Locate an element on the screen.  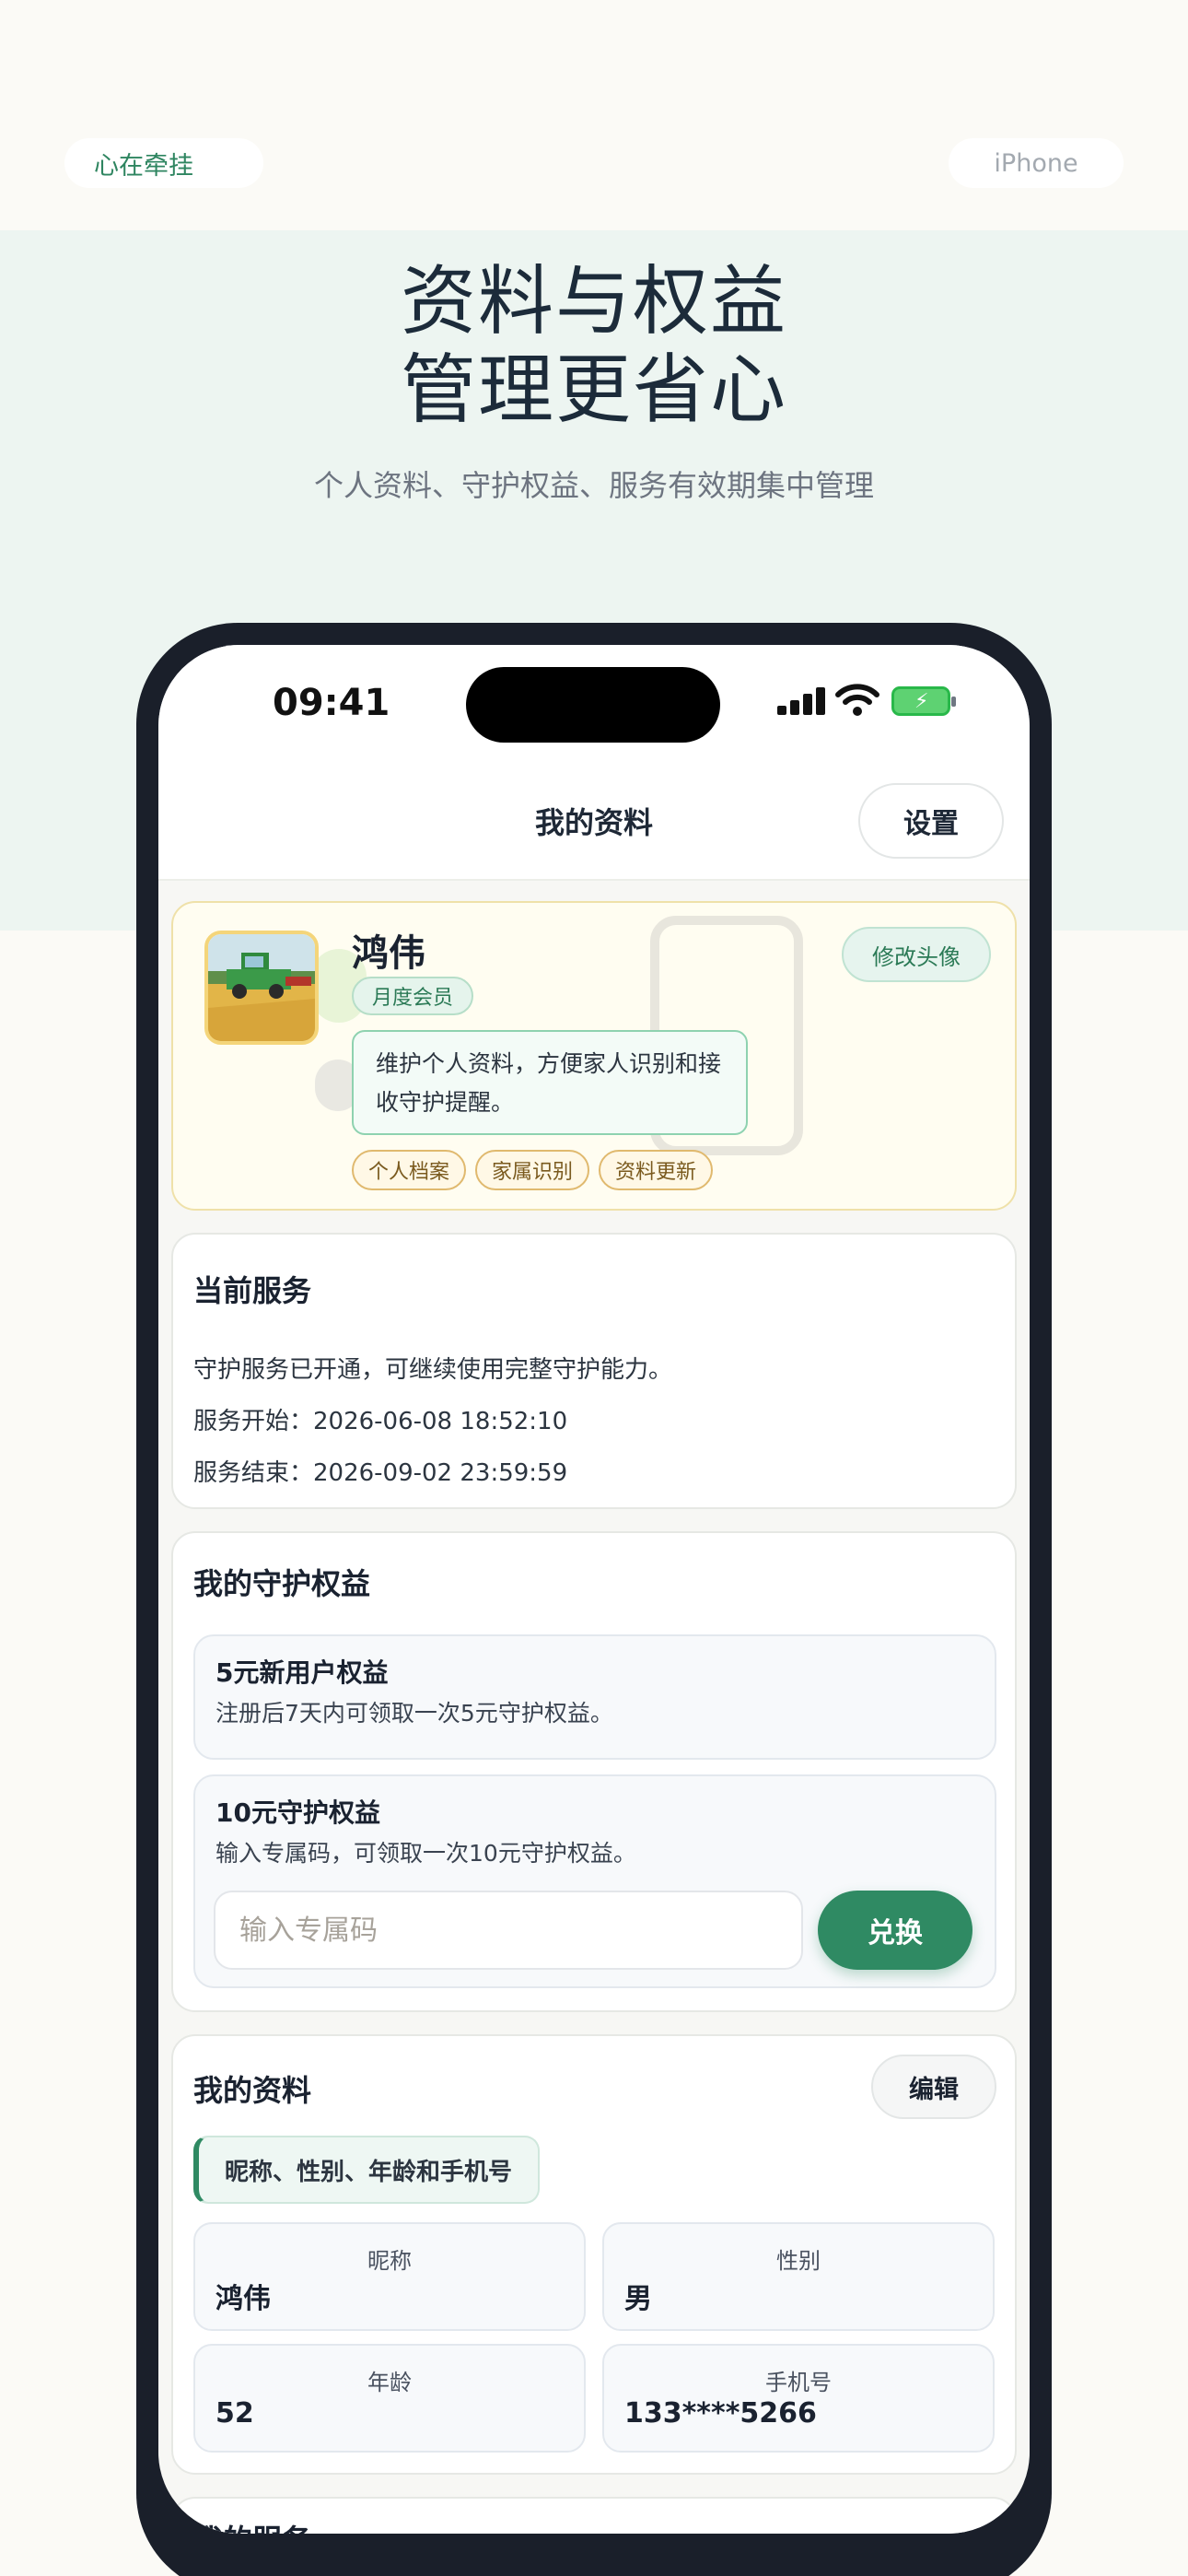
dynamic-island is located at coordinates (593, 705).